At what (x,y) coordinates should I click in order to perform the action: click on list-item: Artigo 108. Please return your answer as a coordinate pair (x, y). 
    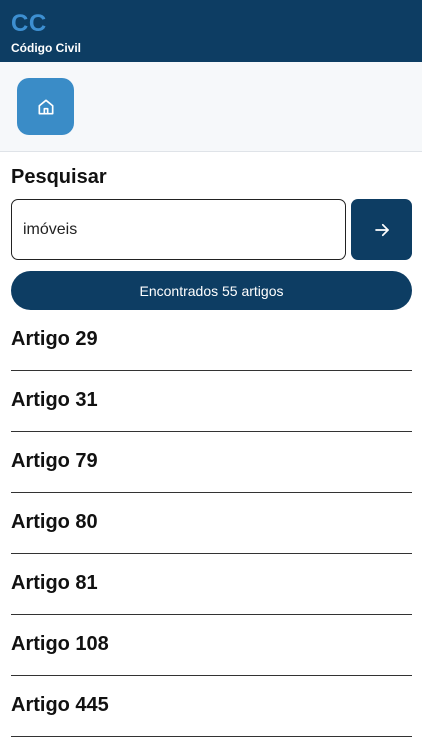
    Looking at the image, I should click on (211, 645).